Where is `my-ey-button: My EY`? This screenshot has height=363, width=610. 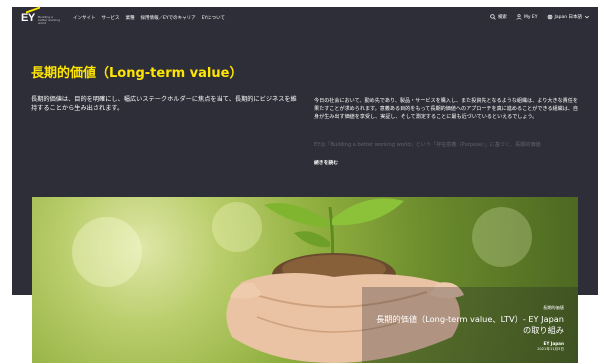
my-ey-button: My EY is located at coordinates (527, 17).